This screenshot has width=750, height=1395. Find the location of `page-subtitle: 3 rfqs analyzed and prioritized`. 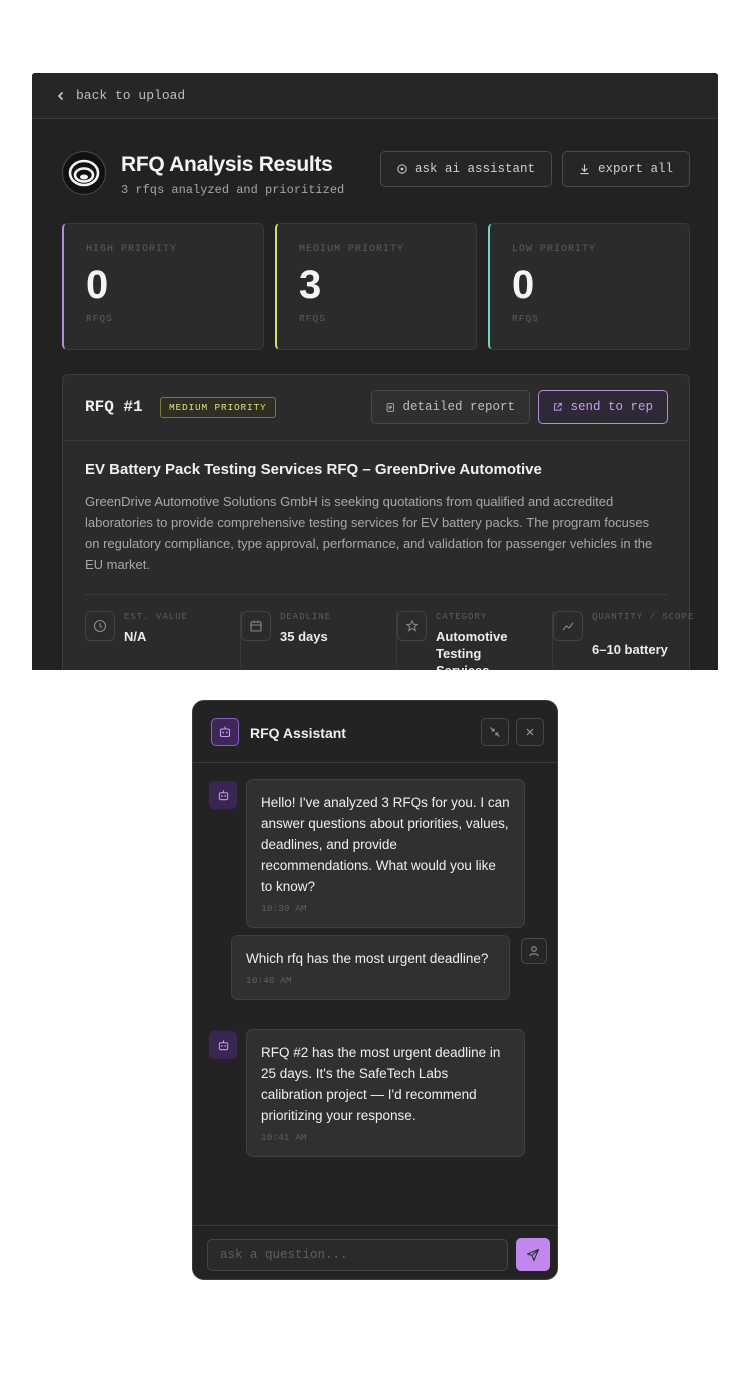

page-subtitle: 3 rfqs analyzed and prioritized is located at coordinates (233, 190).